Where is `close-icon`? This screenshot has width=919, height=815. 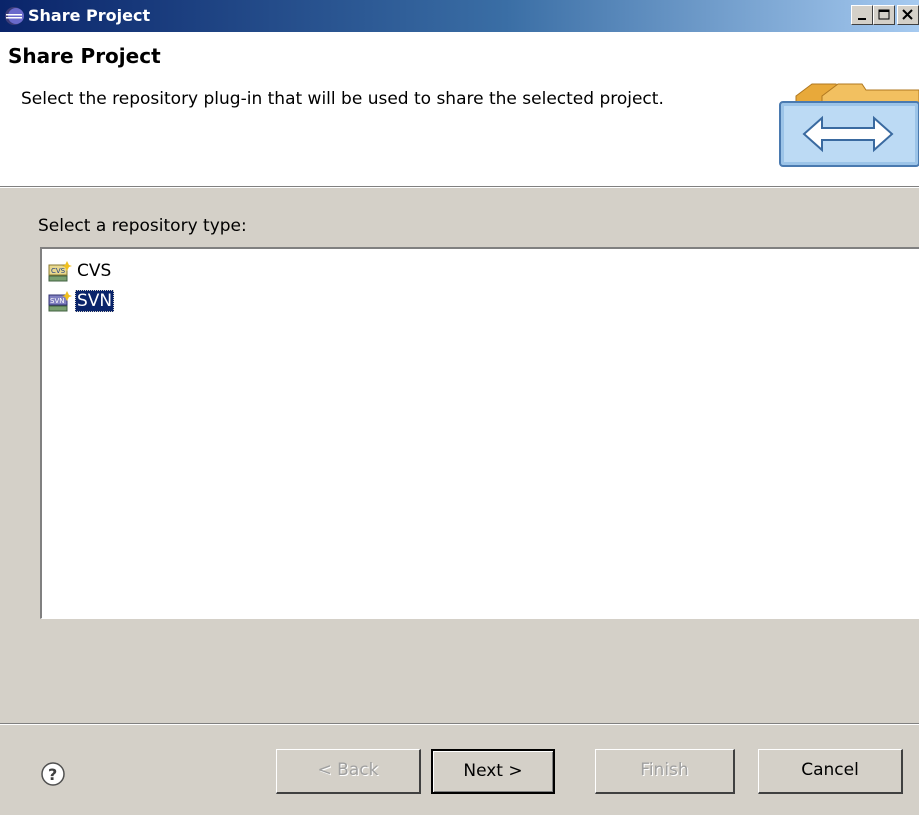
close-icon is located at coordinates (907, 14).